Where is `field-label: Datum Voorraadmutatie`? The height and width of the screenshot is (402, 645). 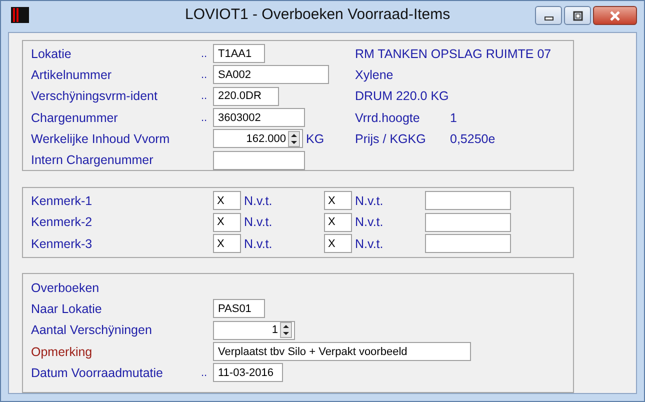 field-label: Datum Voorraadmutatie is located at coordinates (97, 373).